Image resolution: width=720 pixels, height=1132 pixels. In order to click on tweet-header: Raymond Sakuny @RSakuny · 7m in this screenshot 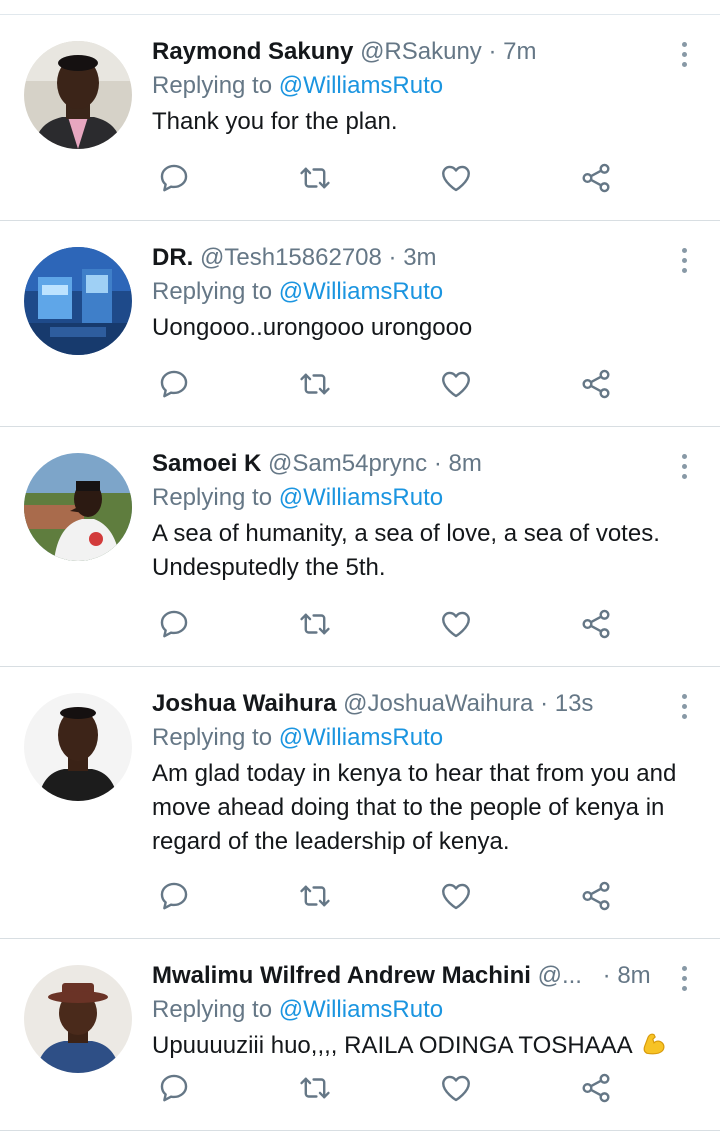, I will do `click(426, 52)`.